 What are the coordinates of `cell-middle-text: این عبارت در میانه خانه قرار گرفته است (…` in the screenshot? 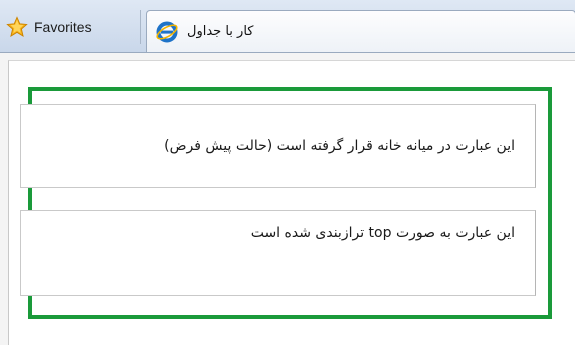 It's located at (339, 146).